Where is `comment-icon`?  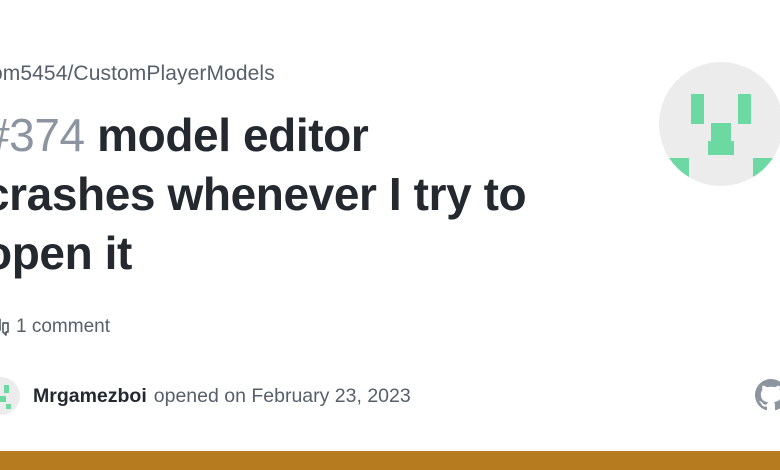 comment-icon is located at coordinates (4, 327).